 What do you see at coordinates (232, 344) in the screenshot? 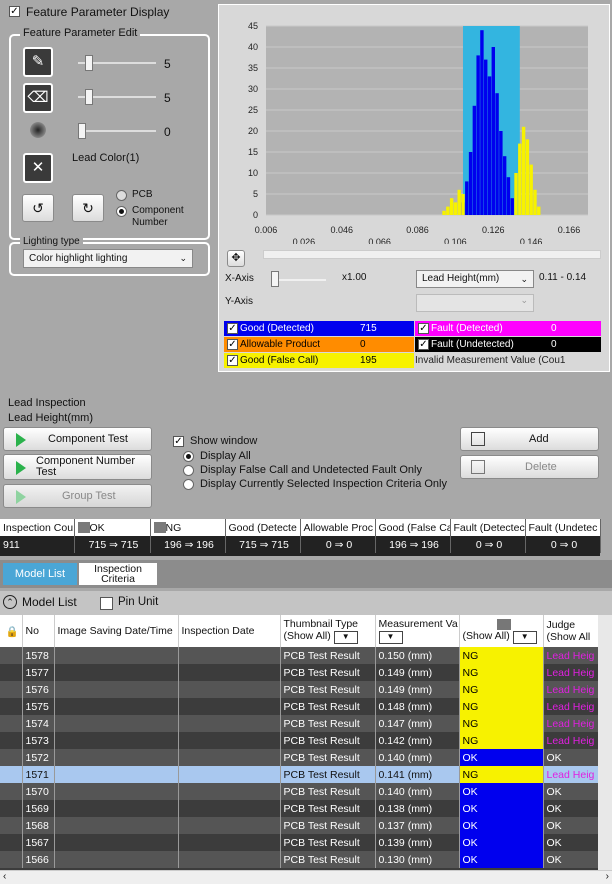
I see `legend-allowable-checkbox: ✓` at bounding box center [232, 344].